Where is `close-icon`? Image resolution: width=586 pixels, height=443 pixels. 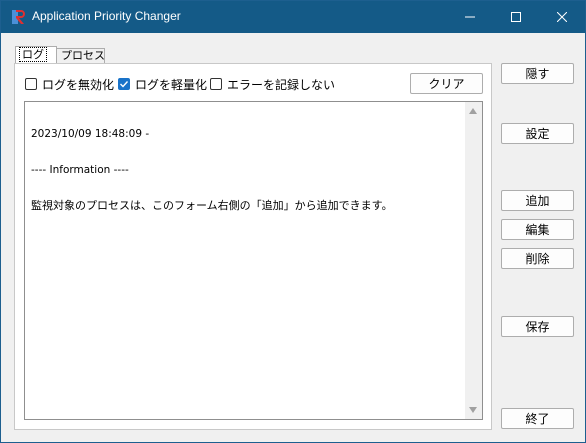
close-icon is located at coordinates (562, 17).